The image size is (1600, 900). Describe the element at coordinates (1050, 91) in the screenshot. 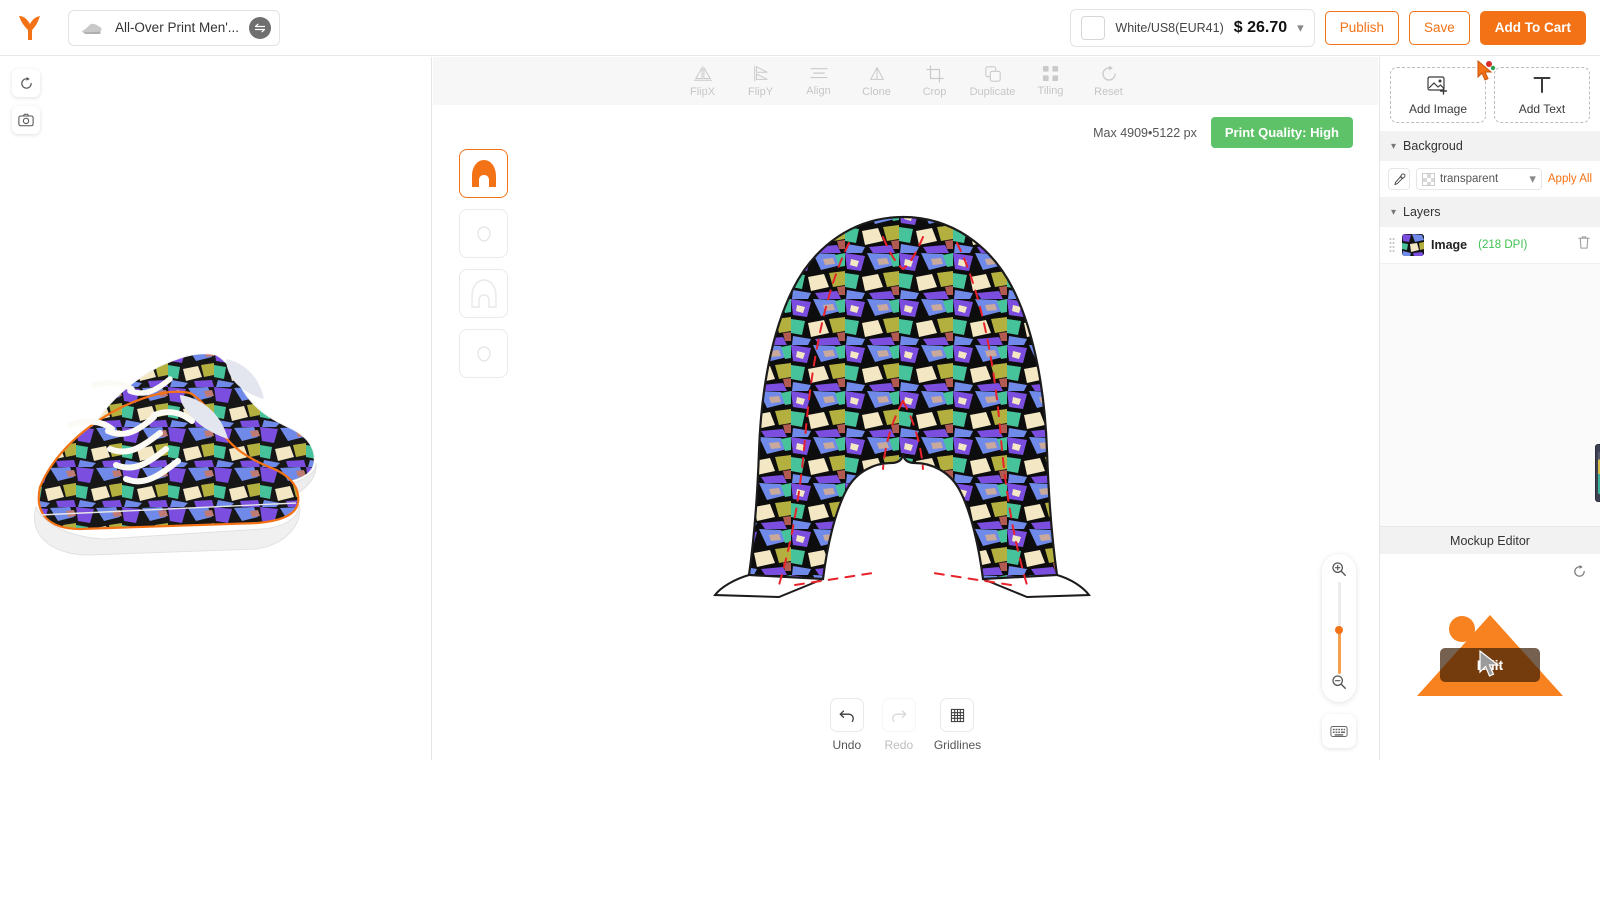

I see `tool-label: Tiling` at that location.